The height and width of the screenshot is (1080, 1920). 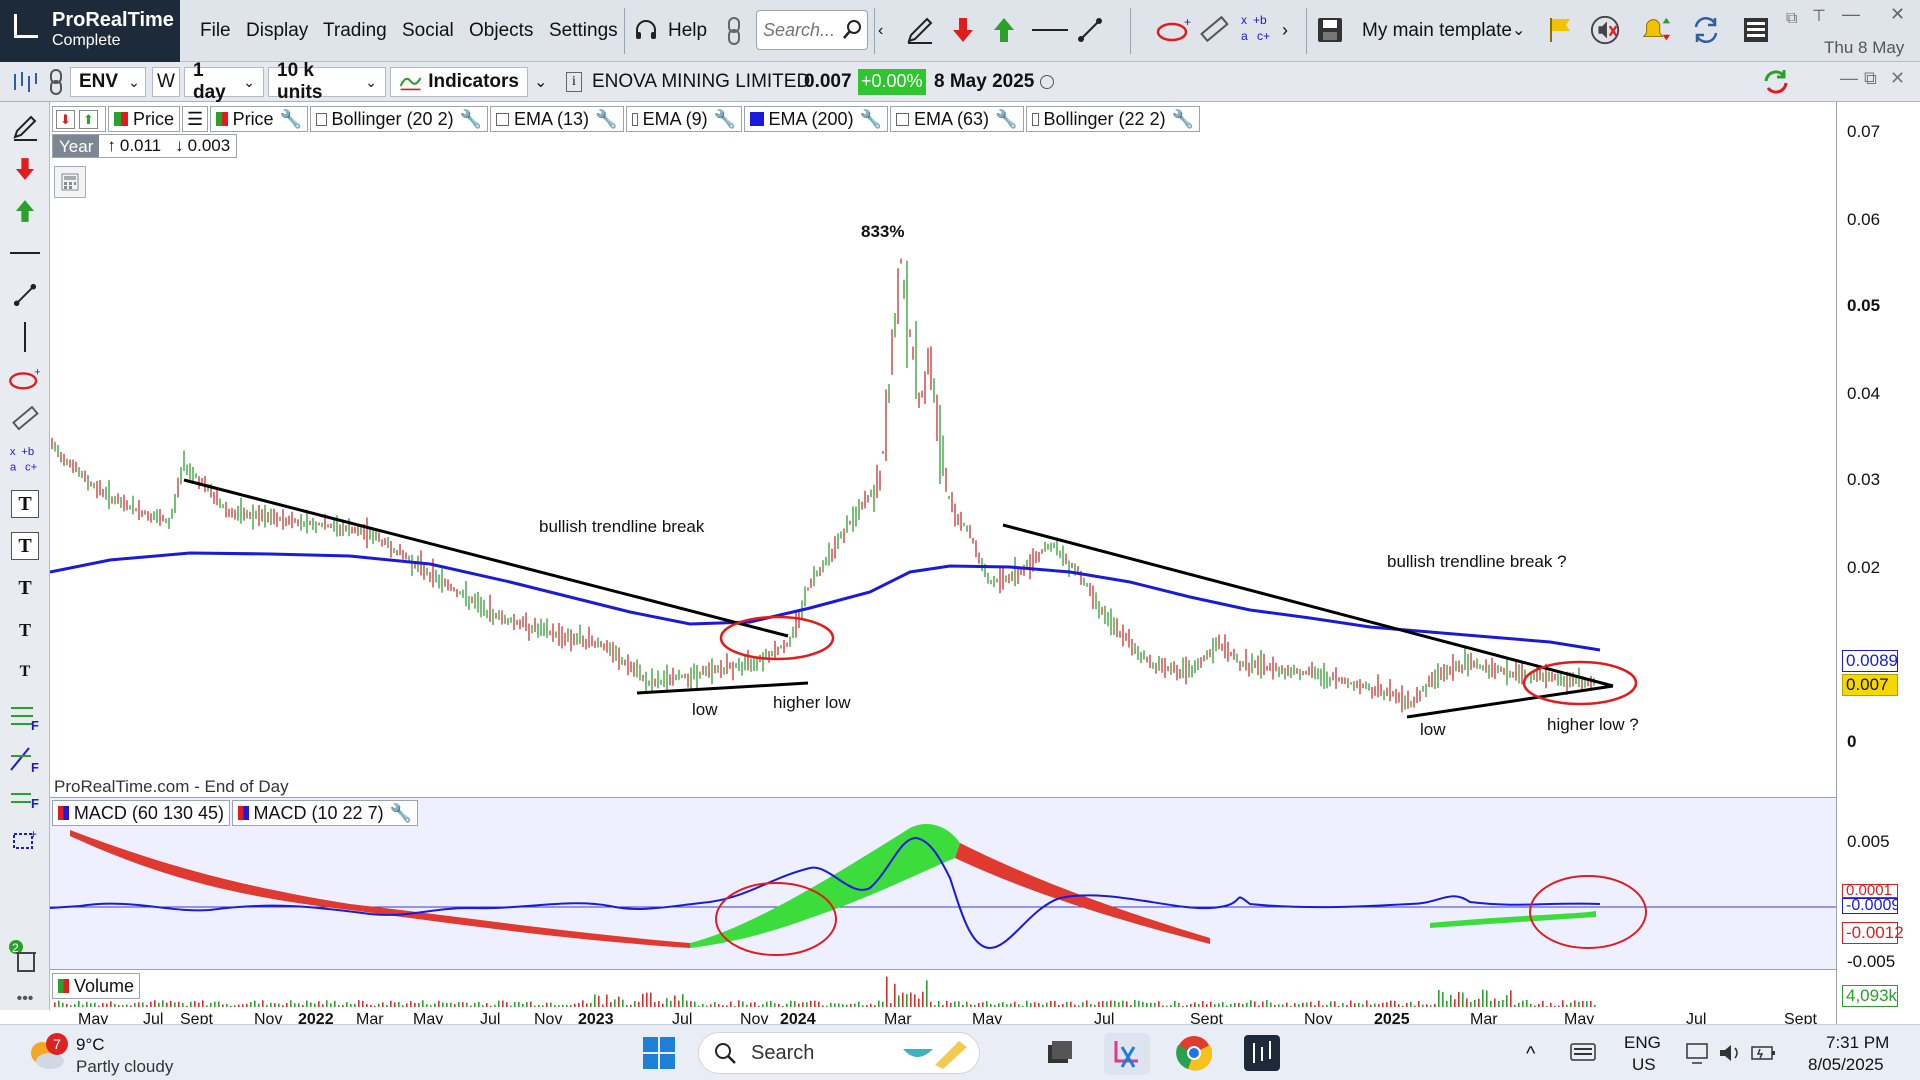 What do you see at coordinates (1560, 30) in the screenshot?
I see `flag-icon` at bounding box center [1560, 30].